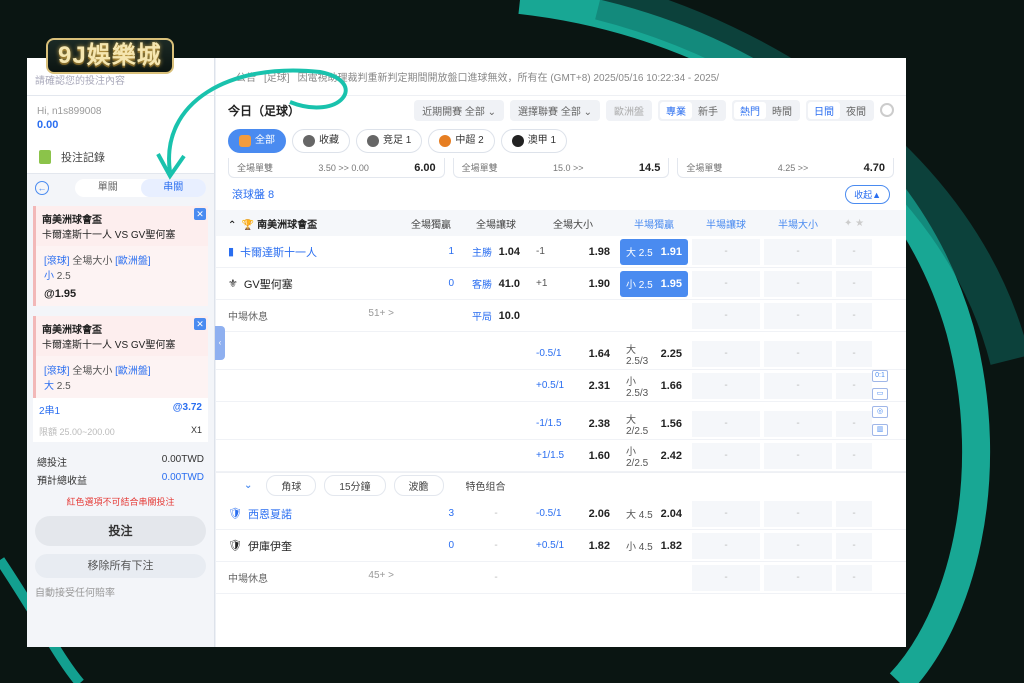  I want to click on odds-cell: 大 2/2.5 1.56, so click(654, 424).